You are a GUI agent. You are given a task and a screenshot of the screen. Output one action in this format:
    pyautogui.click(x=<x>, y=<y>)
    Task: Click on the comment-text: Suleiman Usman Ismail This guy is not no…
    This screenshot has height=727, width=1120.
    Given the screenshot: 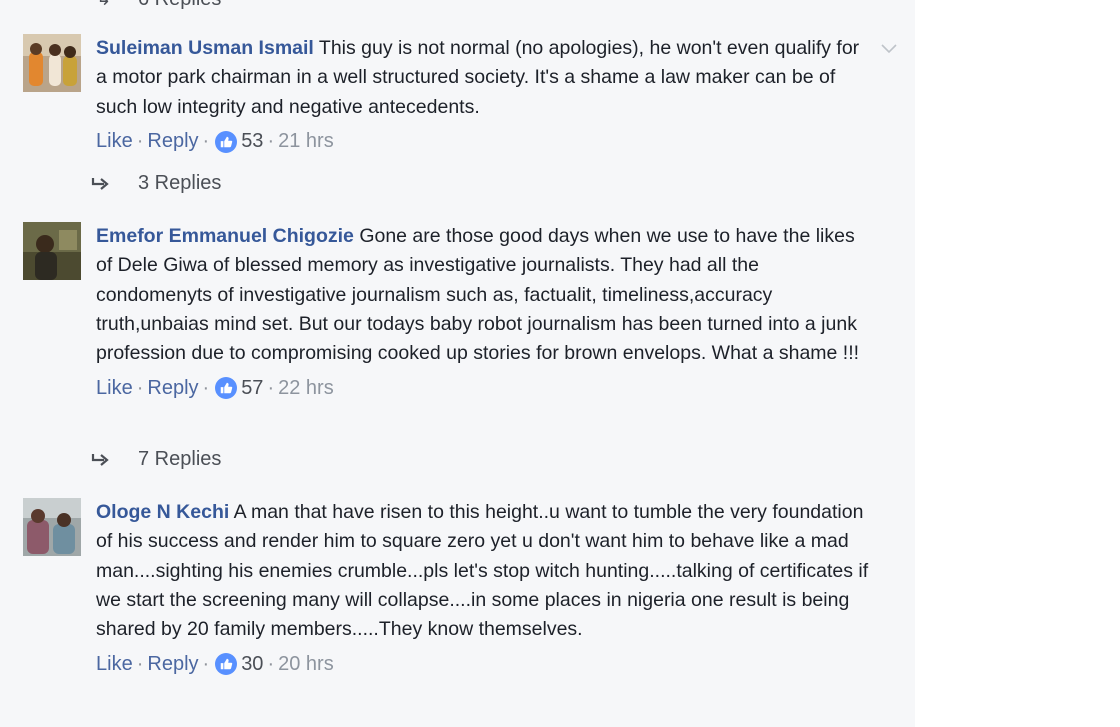 What is the action you would take?
    pyautogui.click(x=478, y=77)
    